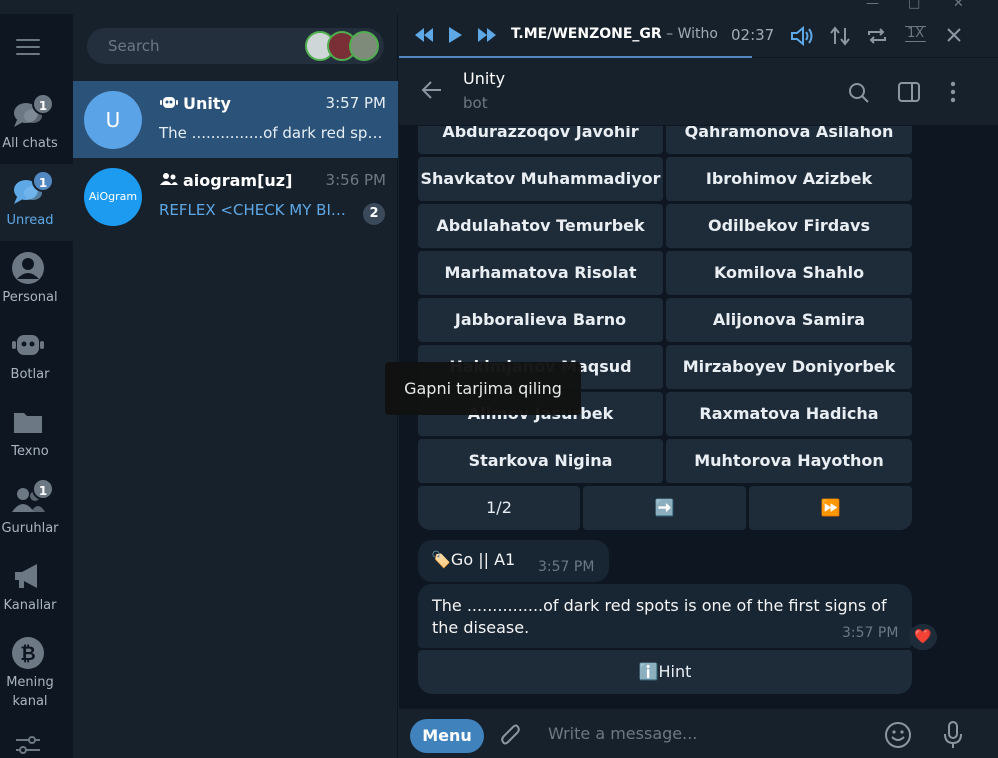  Describe the element at coordinates (802, 36) in the screenshot. I see `volume-icon` at that location.